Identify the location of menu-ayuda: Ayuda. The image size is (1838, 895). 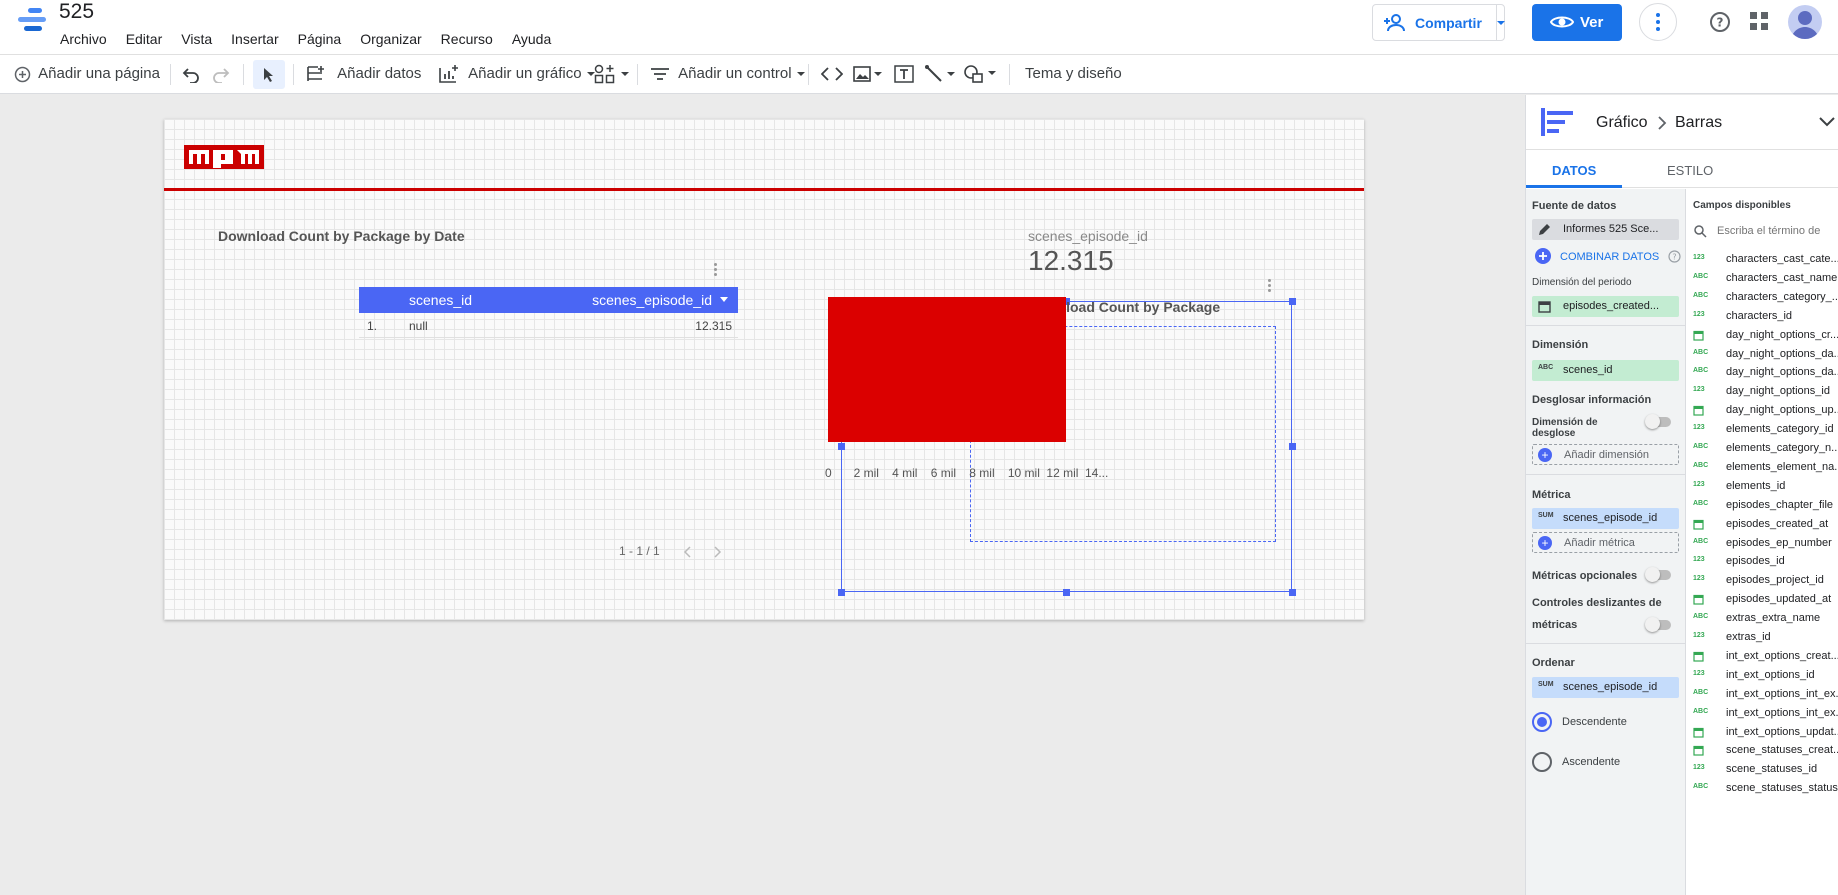
(531, 39).